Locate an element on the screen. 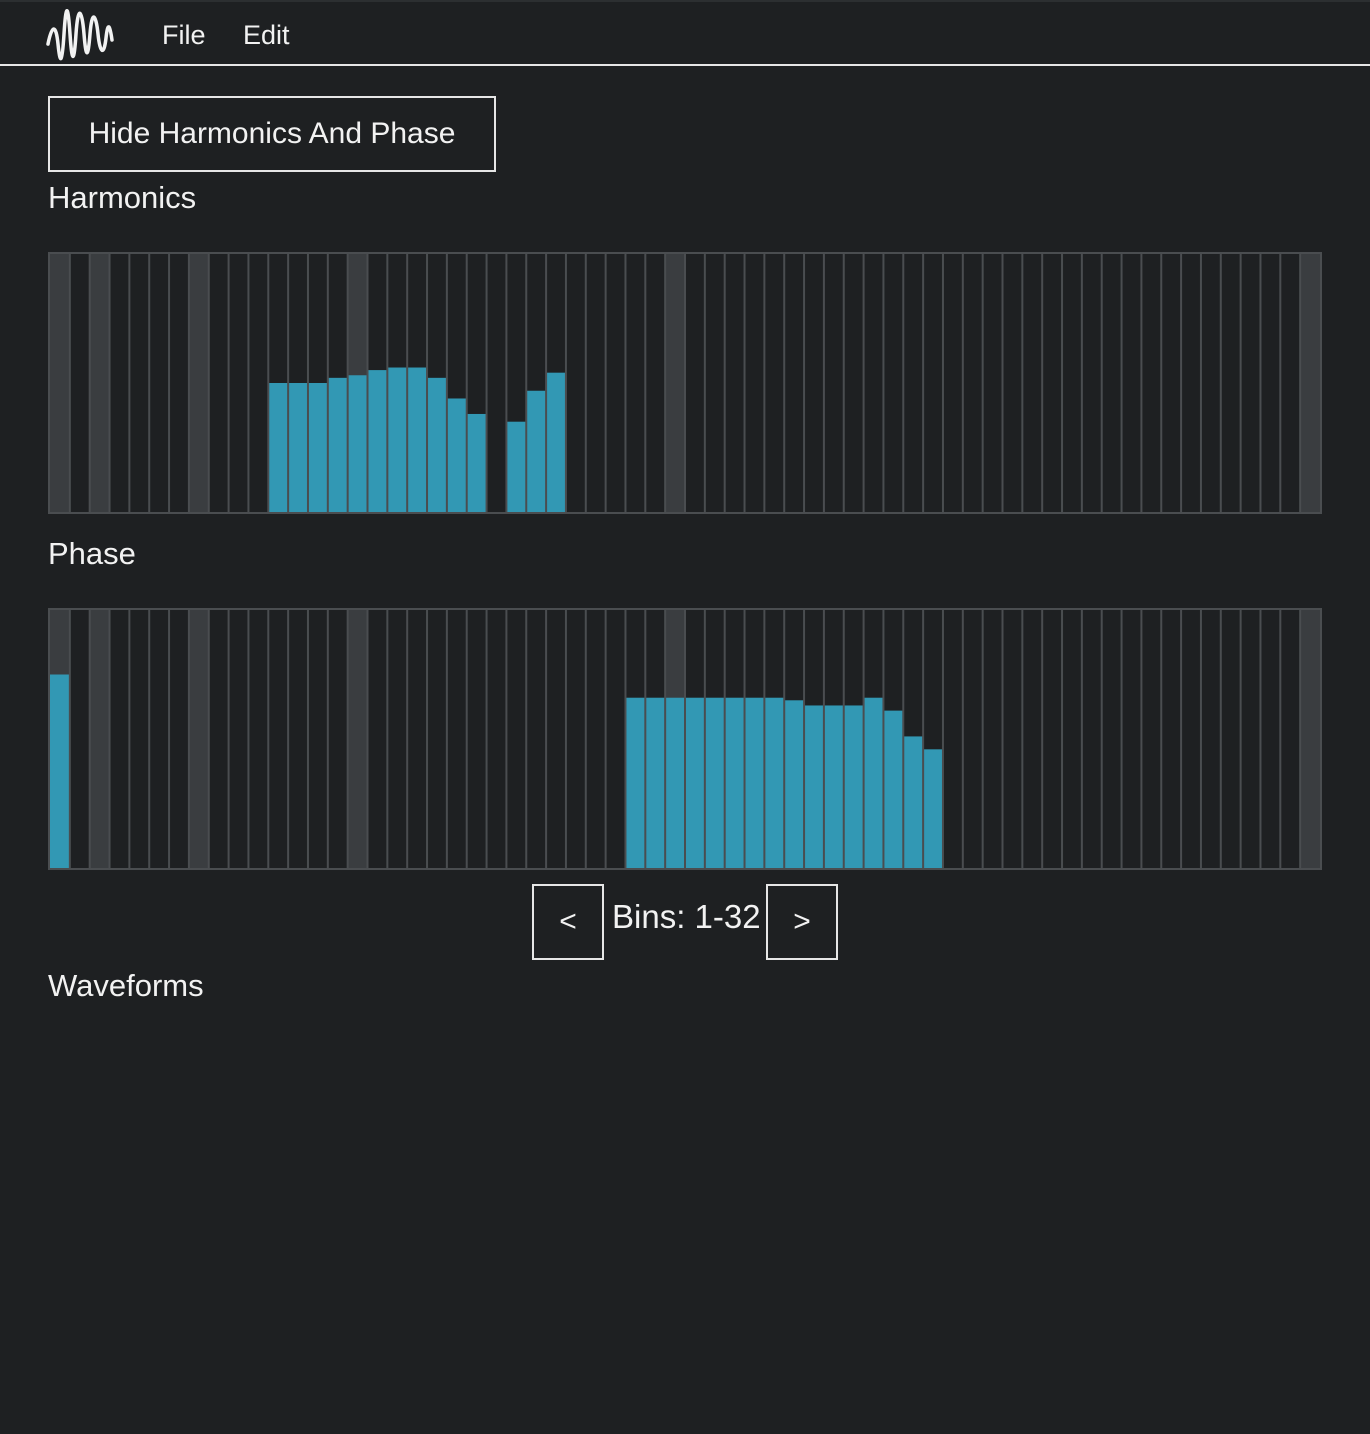  menu-edit: Edit is located at coordinates (266, 35).